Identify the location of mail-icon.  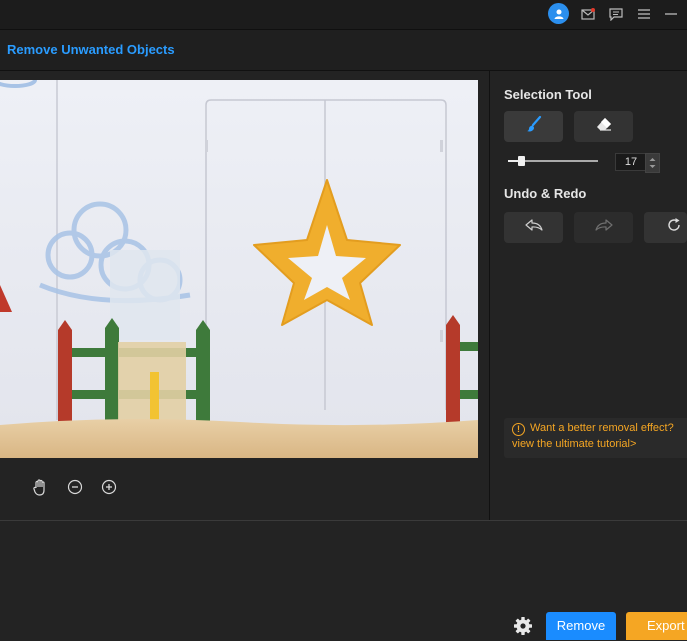
(588, 14).